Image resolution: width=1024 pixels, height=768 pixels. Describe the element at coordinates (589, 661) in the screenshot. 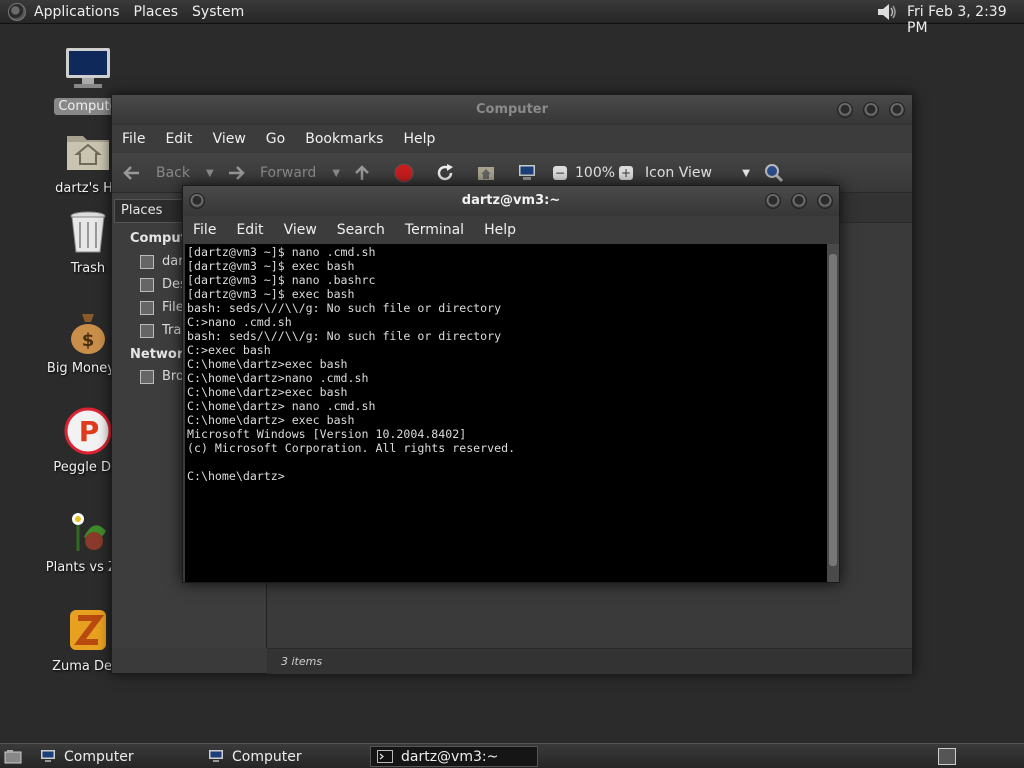

I see `status-bar: 3 items` at that location.